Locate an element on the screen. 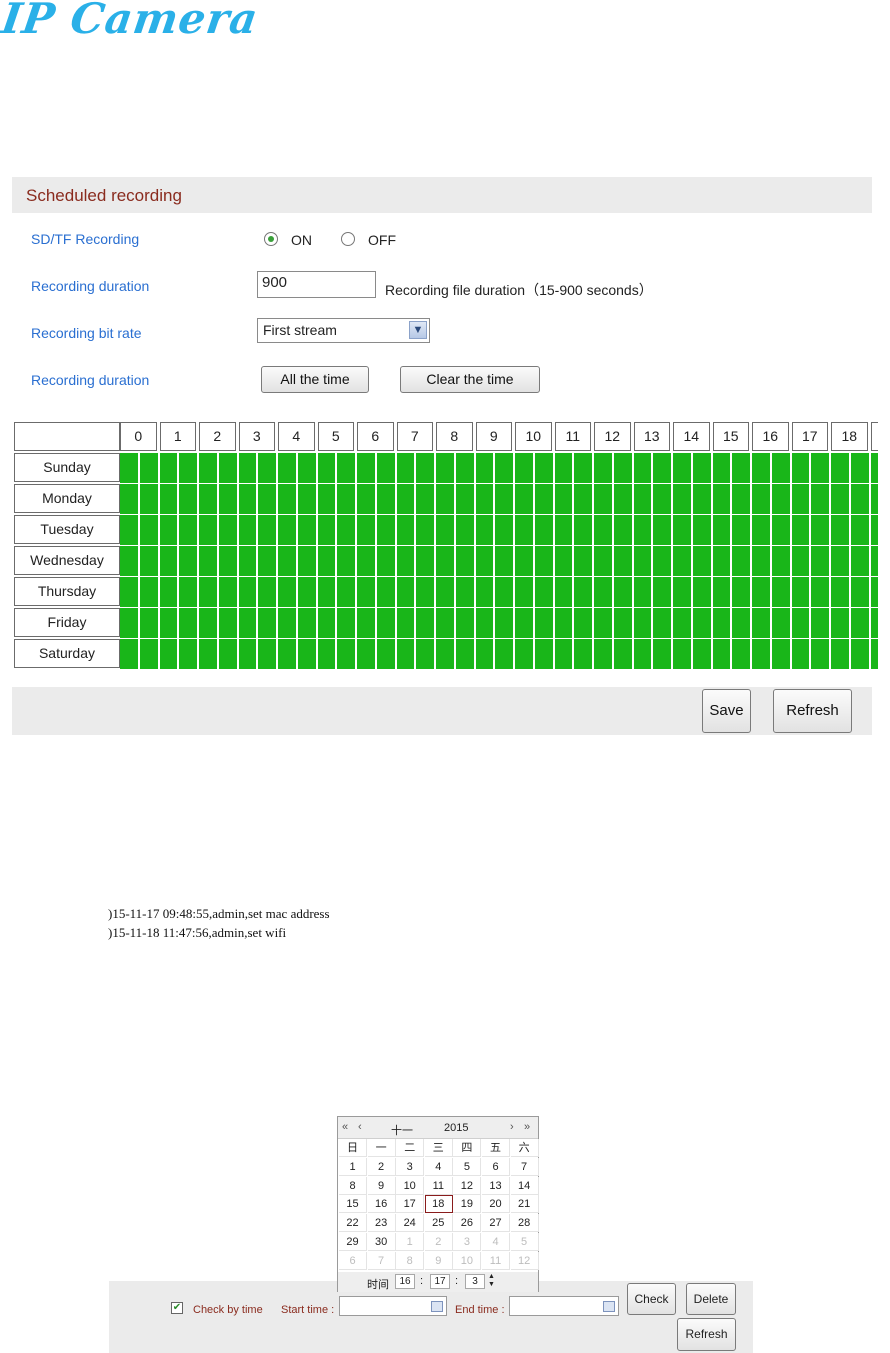 The width and height of the screenshot is (890, 1353). clear-the-time-button: Clear the time is located at coordinates (470, 379).